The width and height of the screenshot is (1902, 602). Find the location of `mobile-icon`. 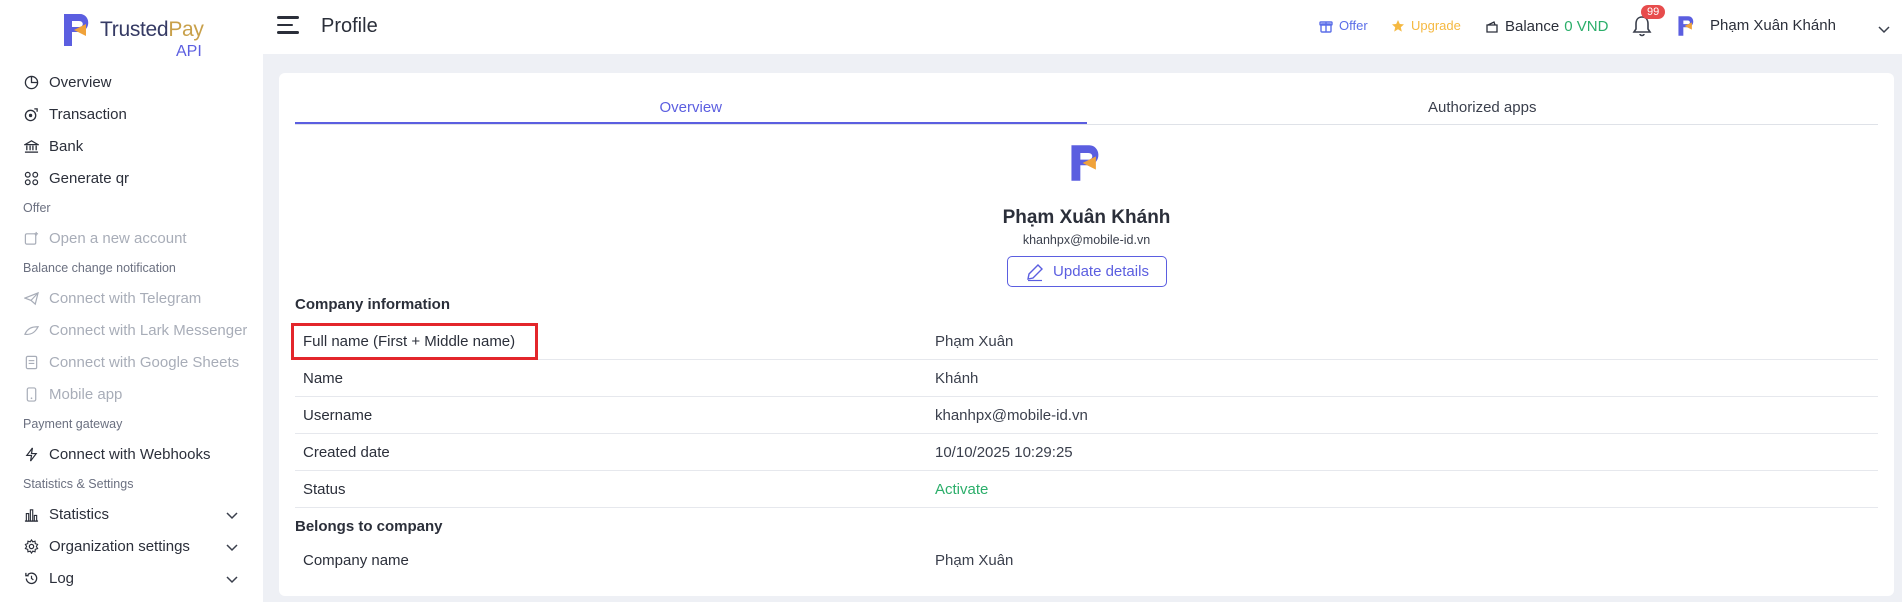

mobile-icon is located at coordinates (31, 394).